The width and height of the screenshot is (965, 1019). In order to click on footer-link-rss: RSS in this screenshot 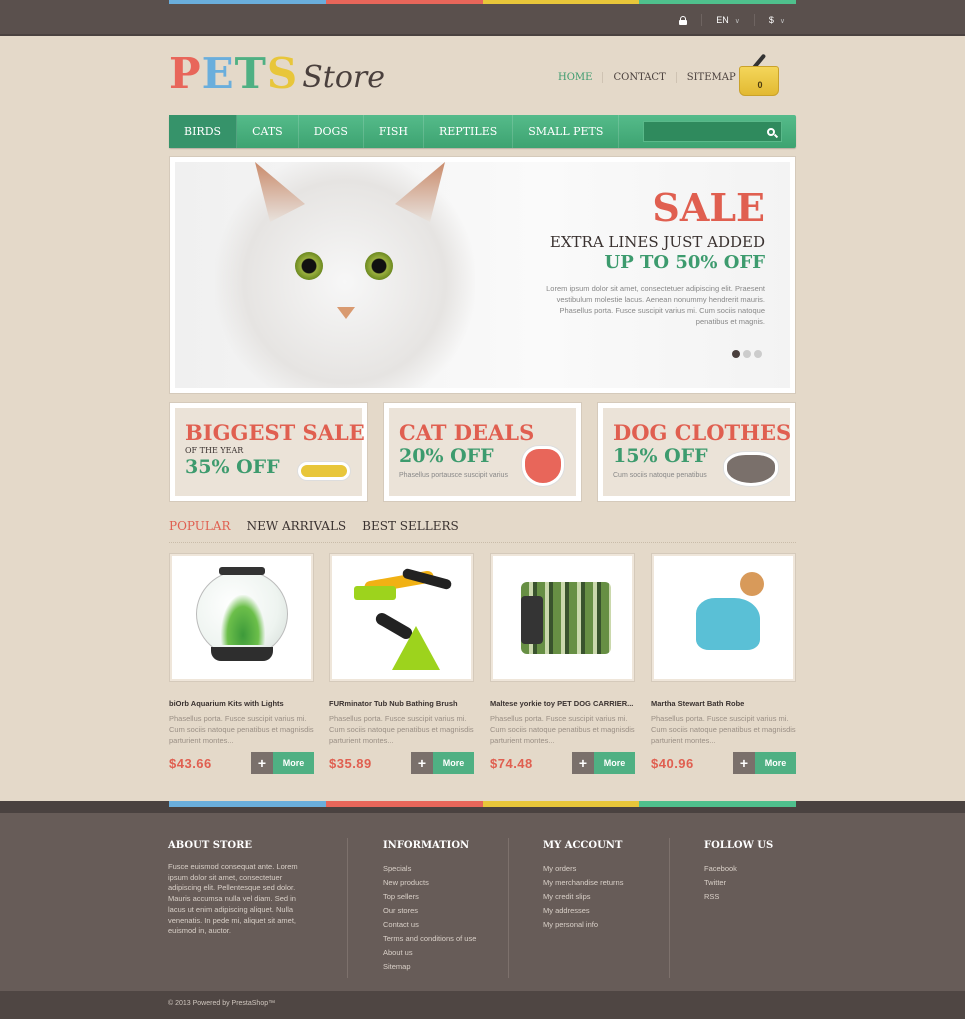, I will do `click(738, 897)`.